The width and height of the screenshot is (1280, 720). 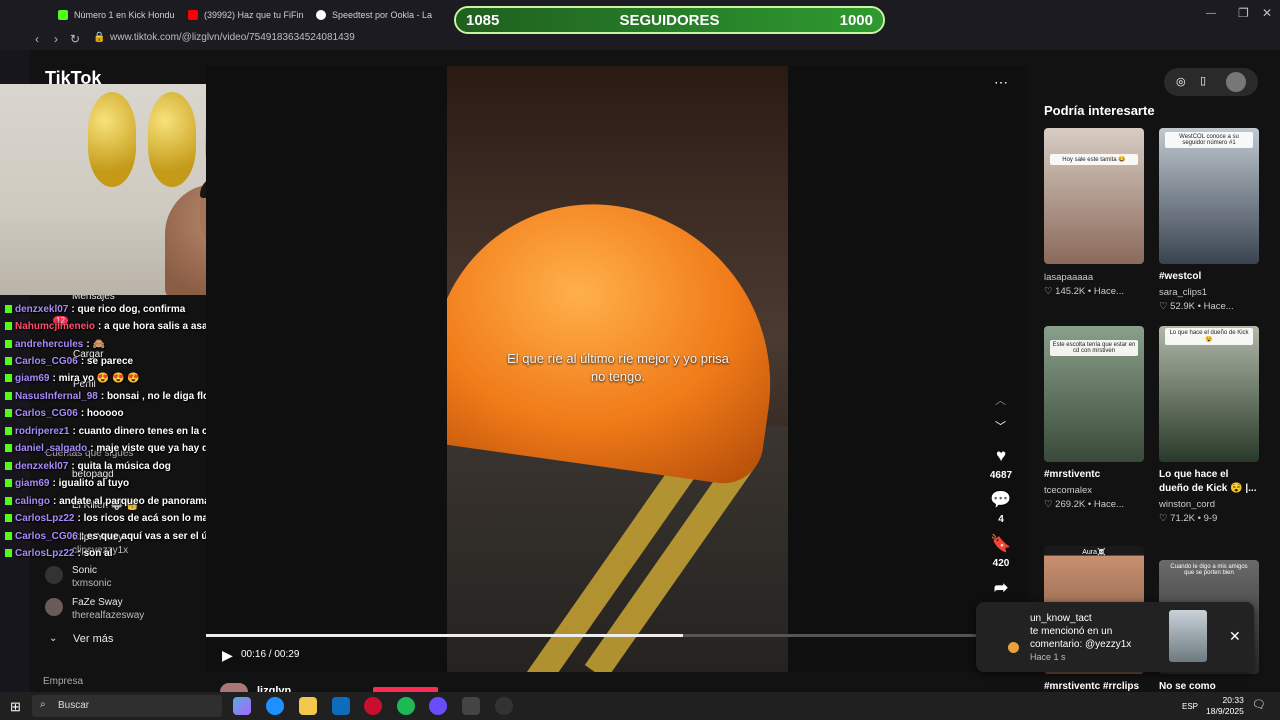 I want to click on phone-icon: ▯, so click(x=1203, y=80).